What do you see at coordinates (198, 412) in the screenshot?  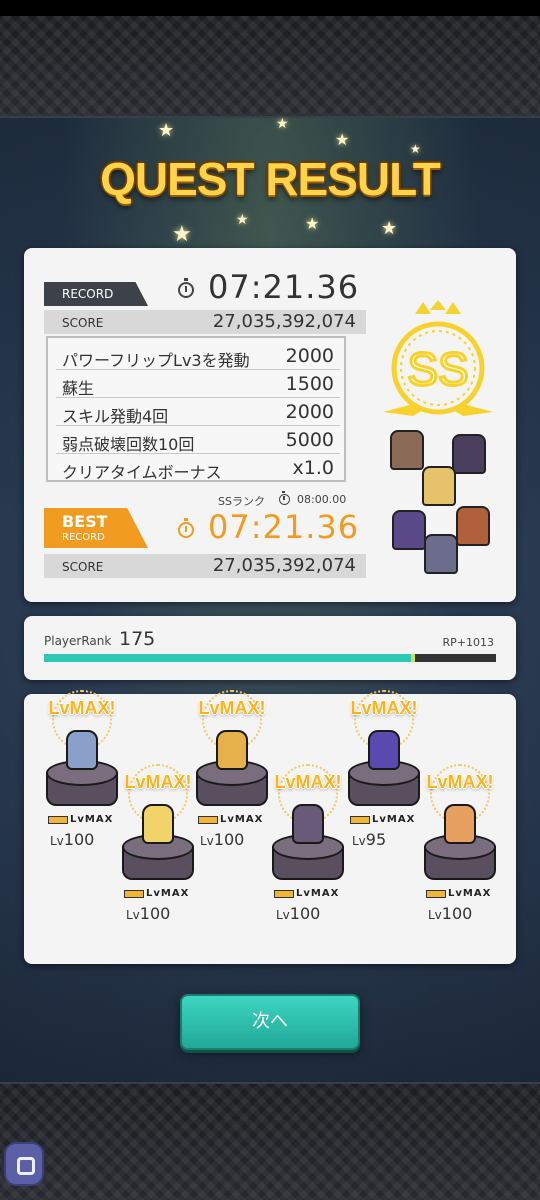 I see `list-item: スキル発動4回 2000` at bounding box center [198, 412].